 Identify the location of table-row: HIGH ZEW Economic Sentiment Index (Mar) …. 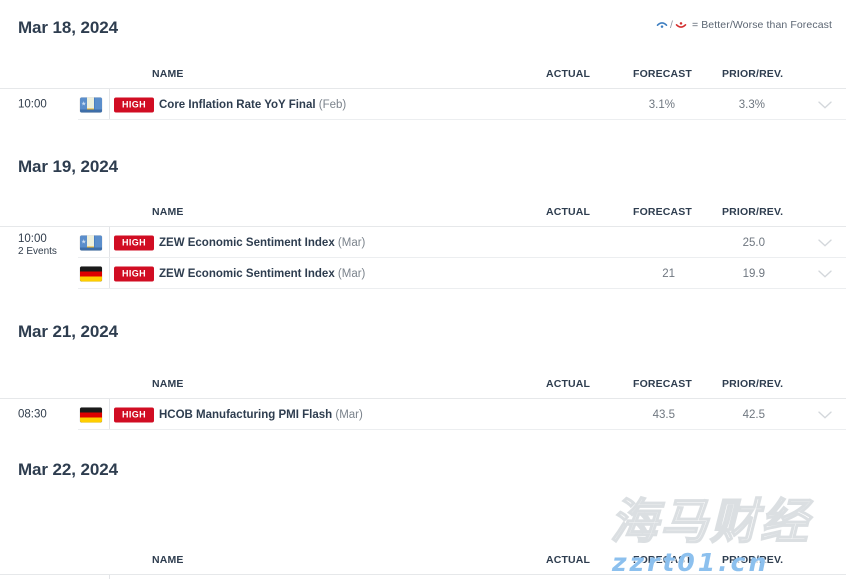
(423, 273).